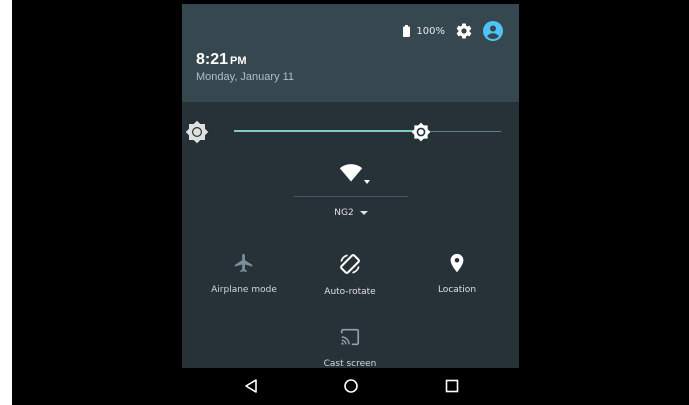 Image resolution: width=689 pixels, height=405 pixels. Describe the element at coordinates (245, 77) in the screenshot. I see `date-label: Monday, January 11` at that location.